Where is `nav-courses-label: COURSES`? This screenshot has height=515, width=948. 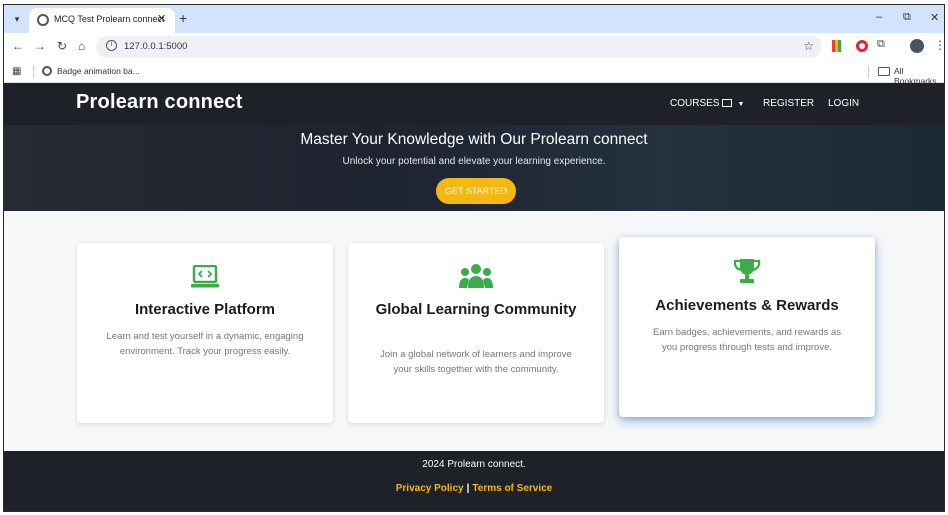 nav-courses-label: COURSES is located at coordinates (695, 103).